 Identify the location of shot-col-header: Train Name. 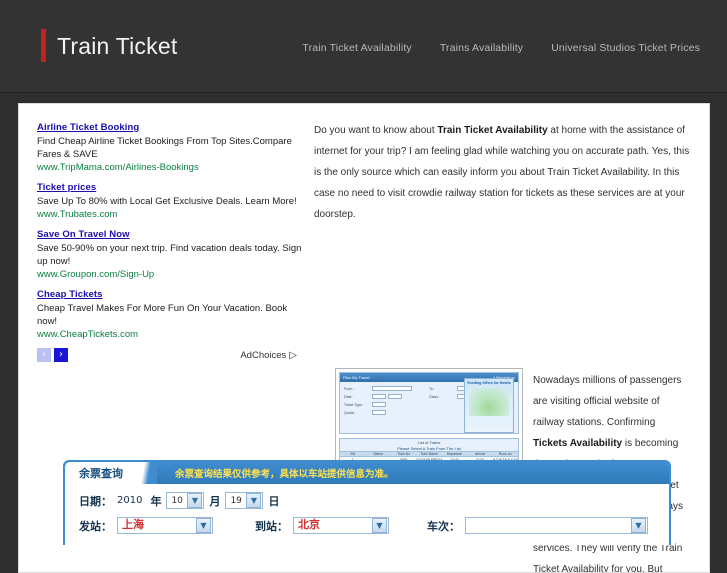
(429, 454).